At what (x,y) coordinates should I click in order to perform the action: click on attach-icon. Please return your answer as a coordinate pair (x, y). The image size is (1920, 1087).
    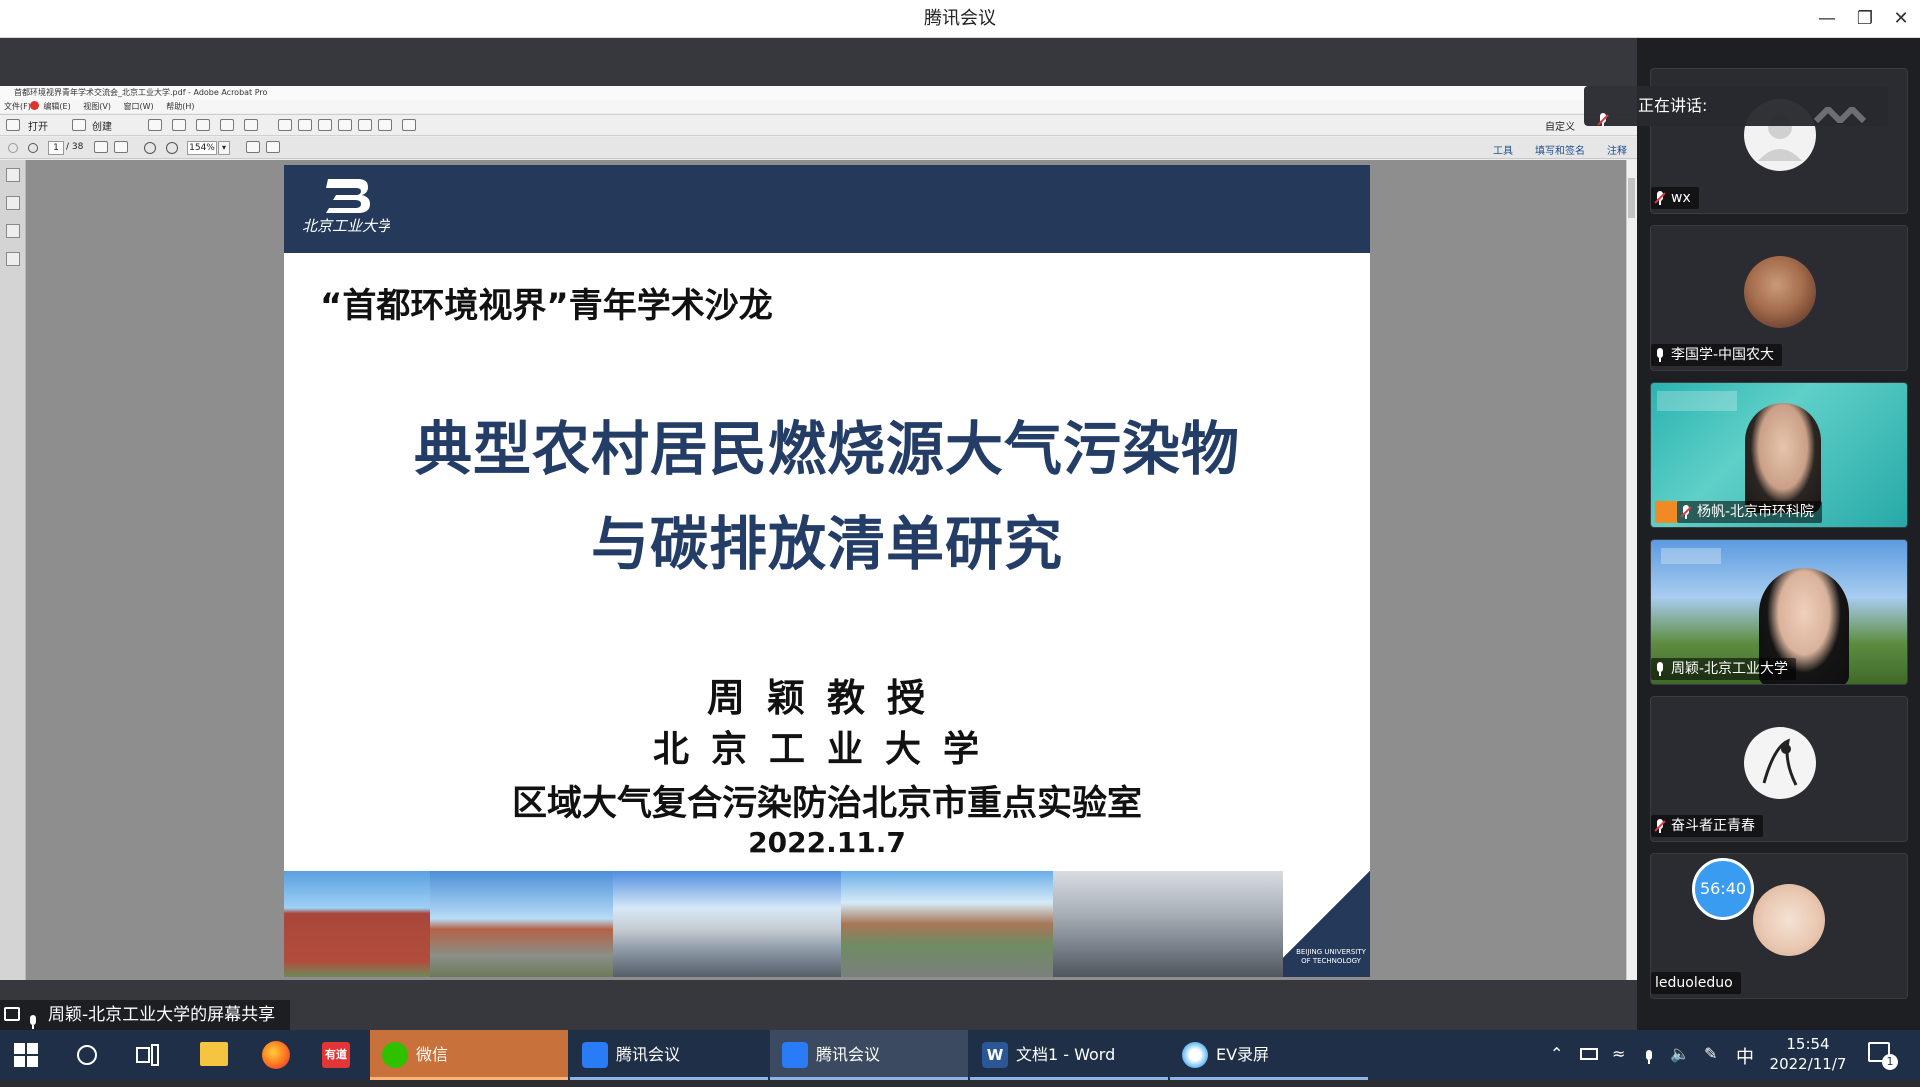
    Looking at the image, I should click on (365, 125).